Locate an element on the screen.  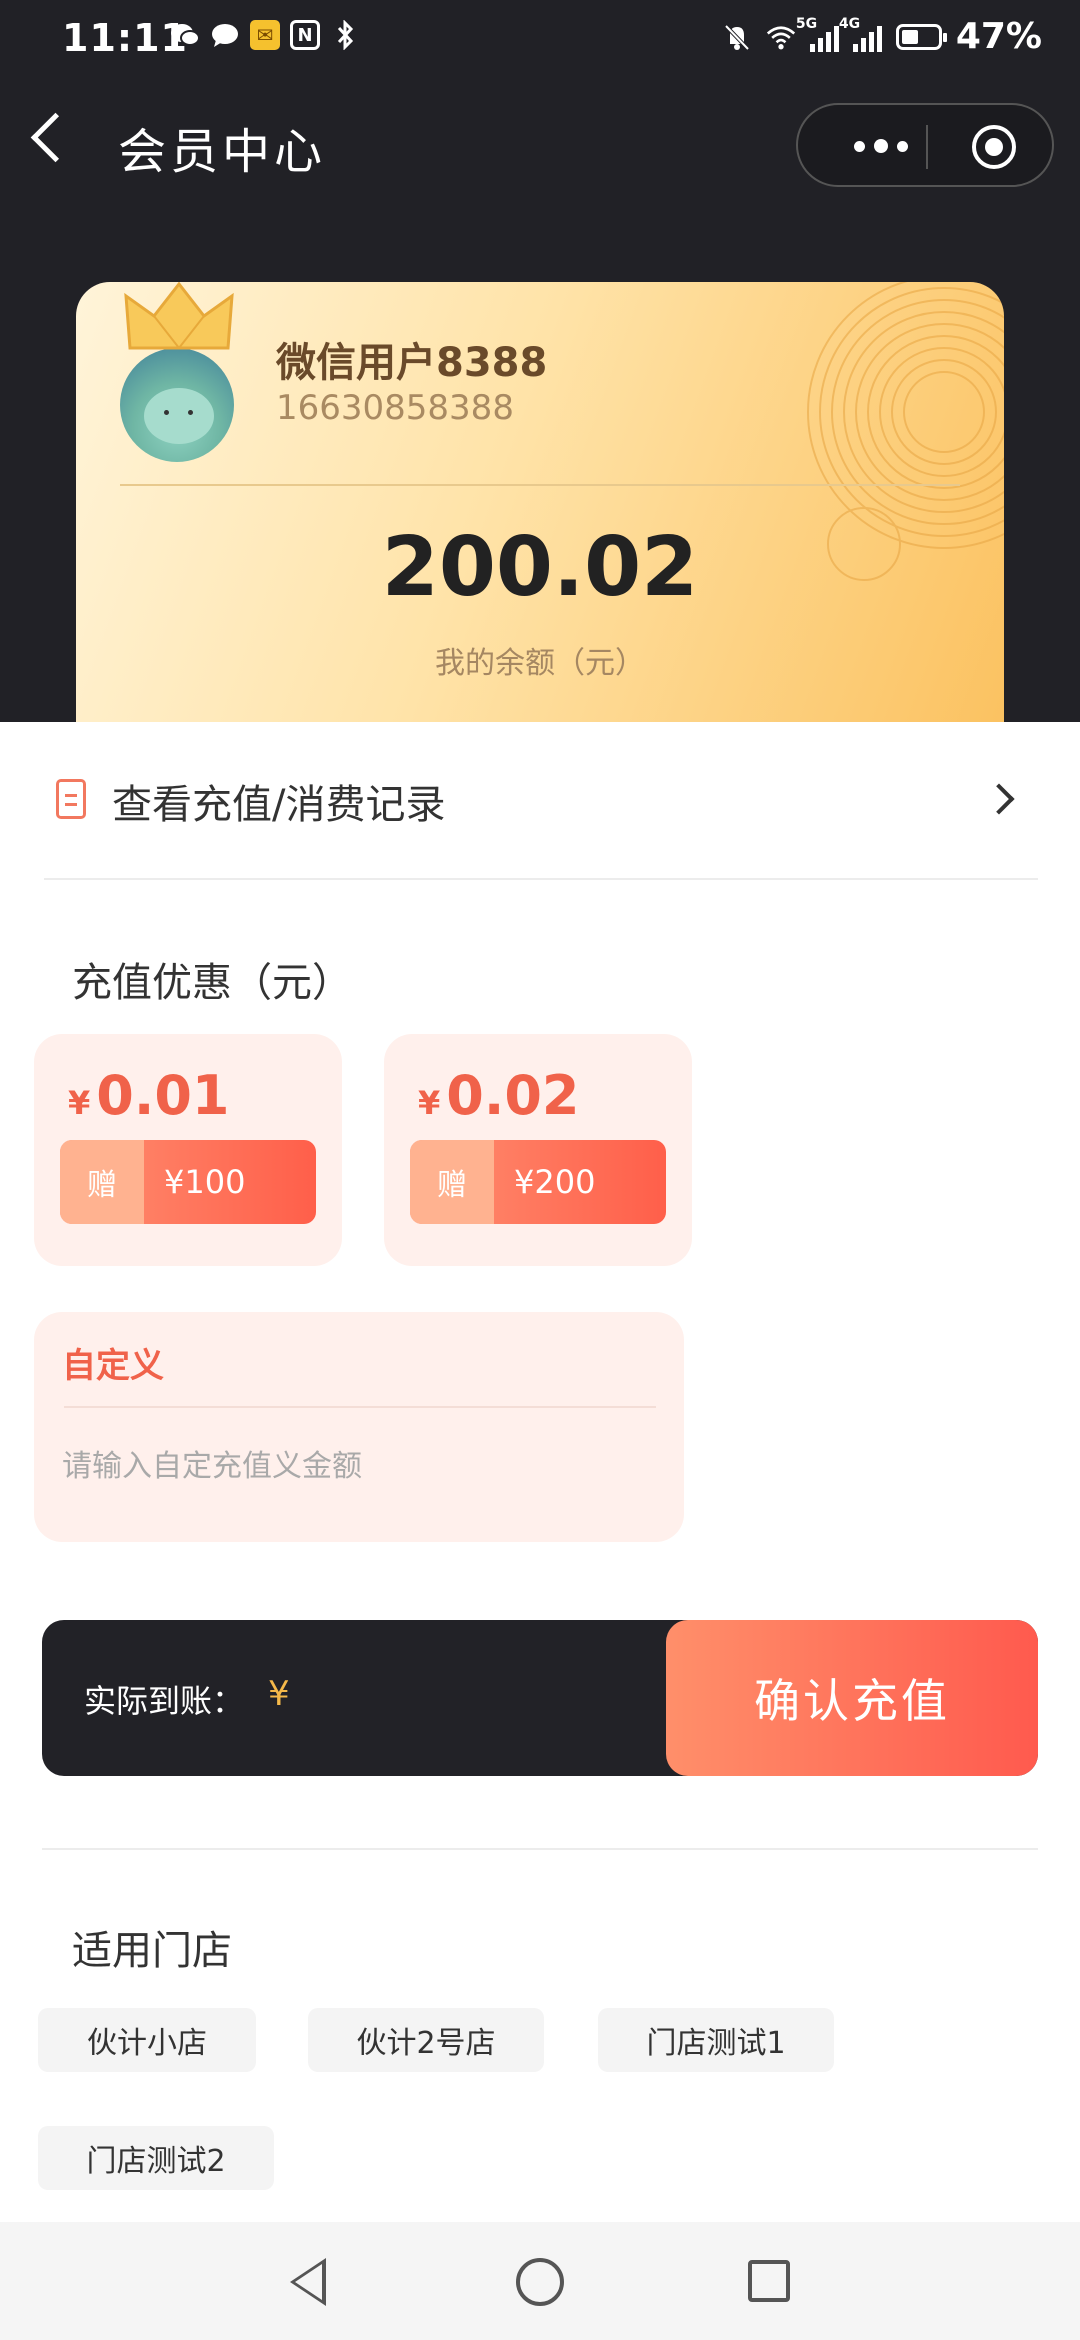
actual-amount-value: ¥ is located at coordinates (279, 1694).